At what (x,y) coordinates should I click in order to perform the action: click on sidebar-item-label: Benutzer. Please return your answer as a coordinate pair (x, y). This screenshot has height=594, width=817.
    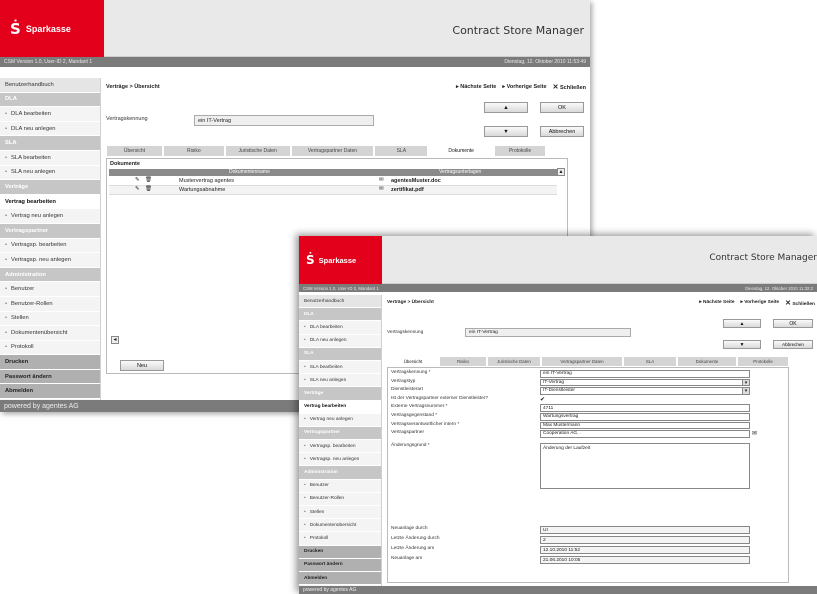
    Looking at the image, I should click on (23, 289).